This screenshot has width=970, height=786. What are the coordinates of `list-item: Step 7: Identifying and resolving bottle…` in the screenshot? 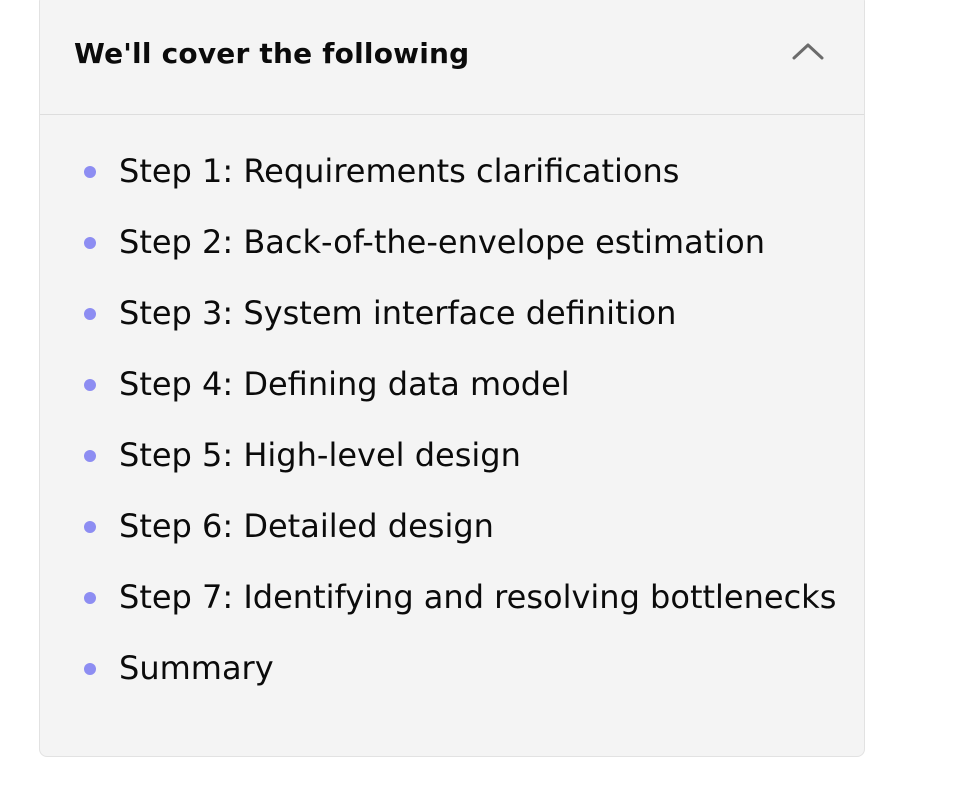 It's located at (452, 603).